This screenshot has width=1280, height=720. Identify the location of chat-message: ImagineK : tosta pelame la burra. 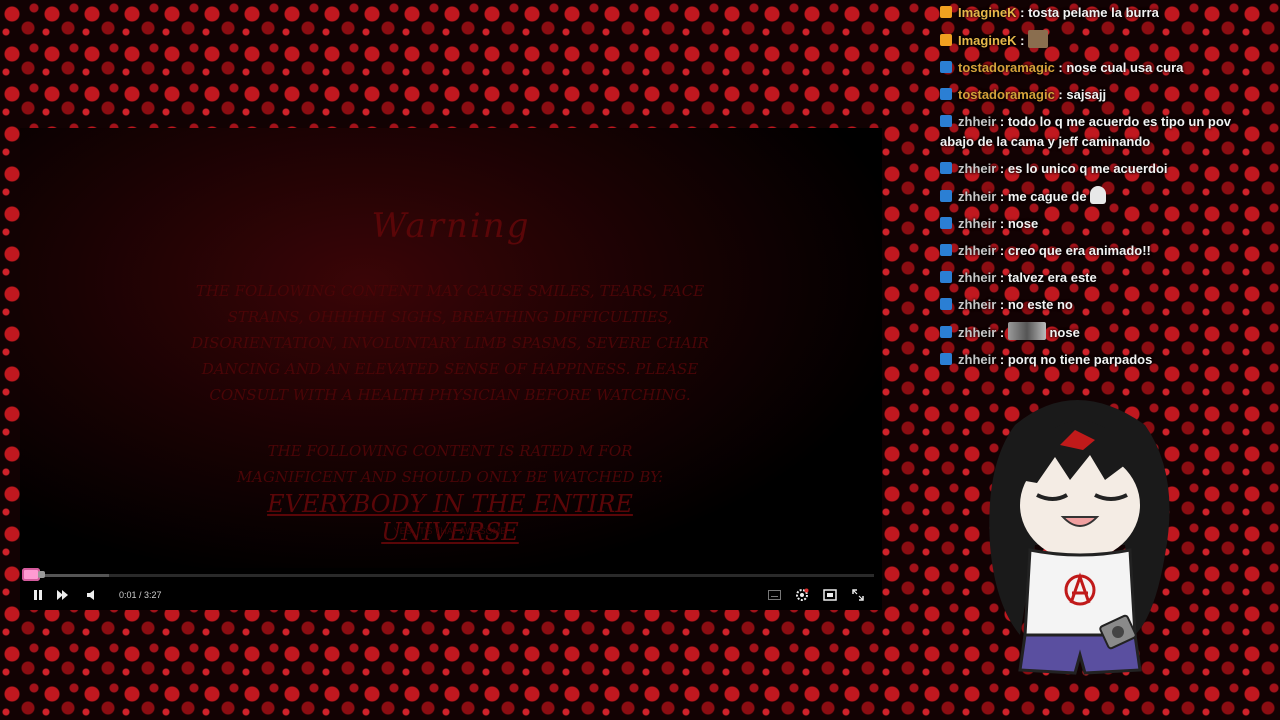
(1101, 13).